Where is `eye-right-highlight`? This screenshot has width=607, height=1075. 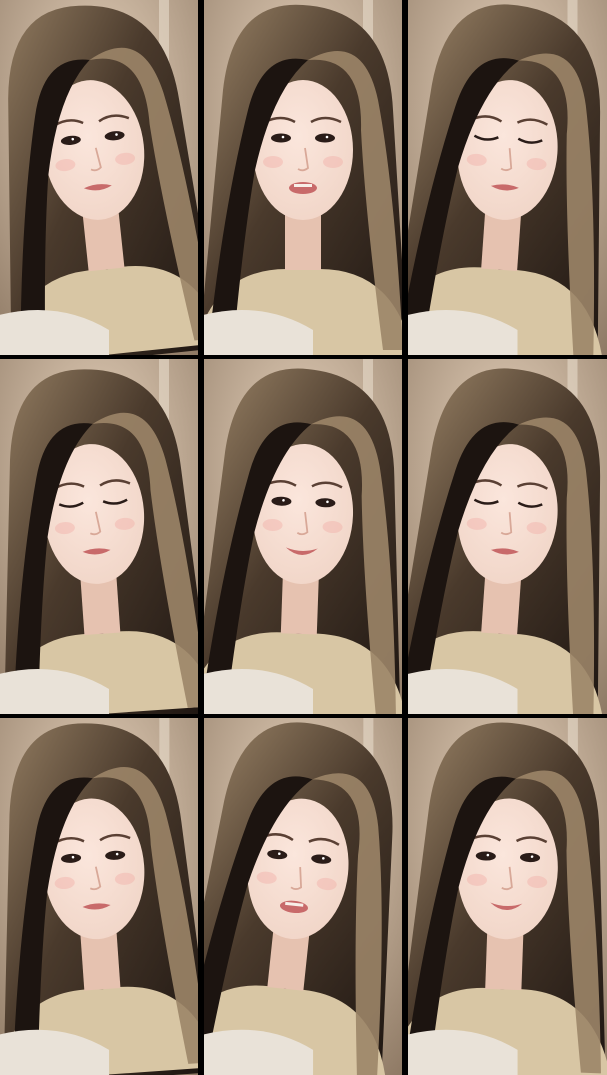
eye-right-highlight is located at coordinates (327, 137).